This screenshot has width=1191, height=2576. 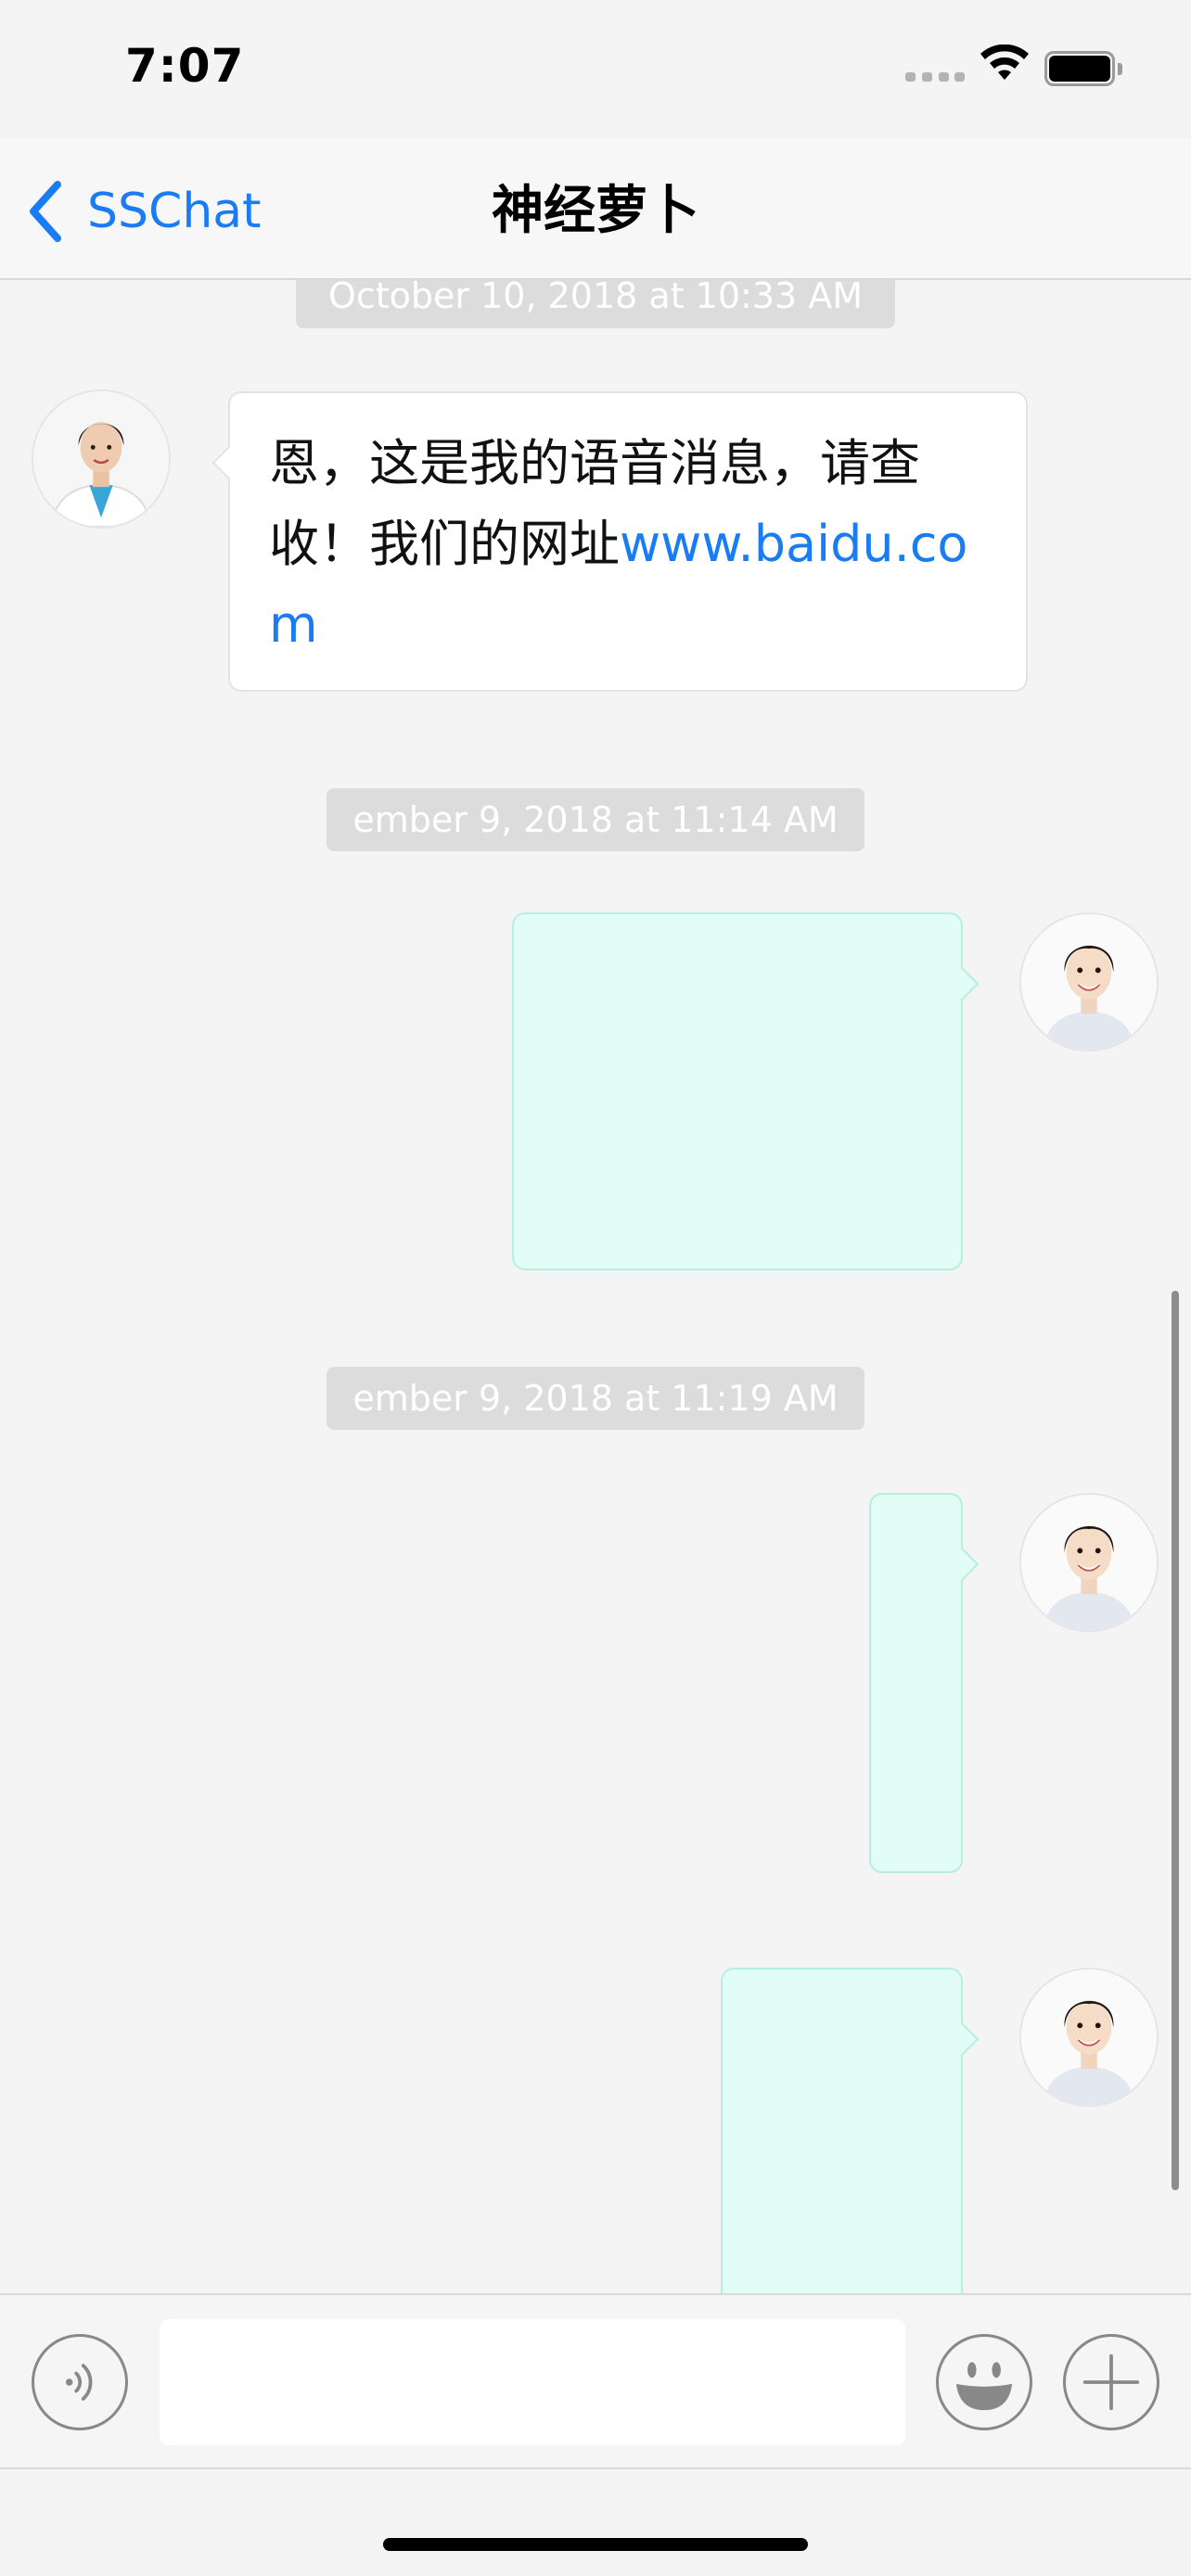 I want to click on status-time: 7:07, so click(x=185, y=66).